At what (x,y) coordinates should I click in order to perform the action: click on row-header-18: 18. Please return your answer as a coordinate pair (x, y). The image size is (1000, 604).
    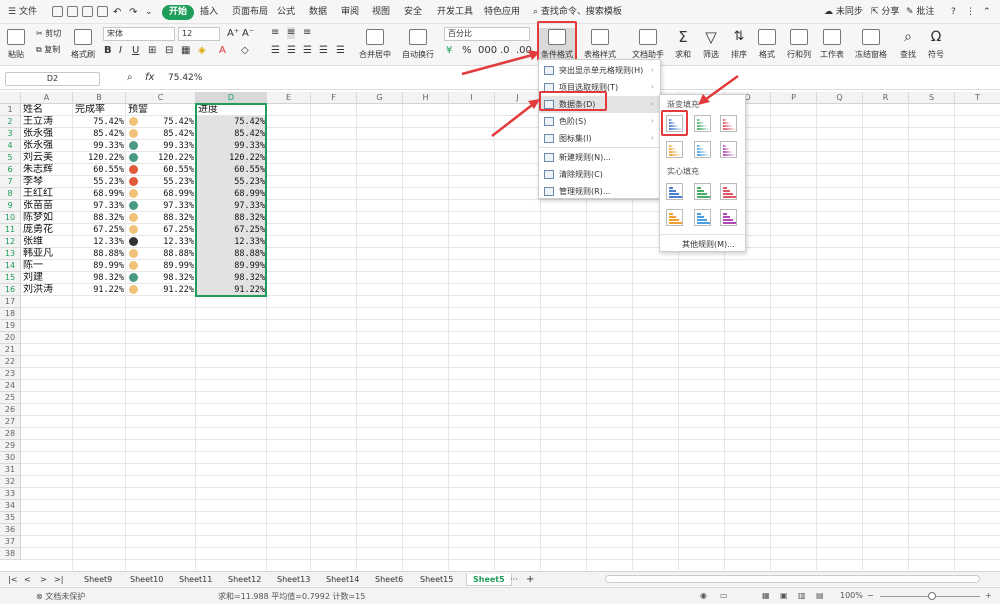
    Looking at the image, I should click on (10, 314).